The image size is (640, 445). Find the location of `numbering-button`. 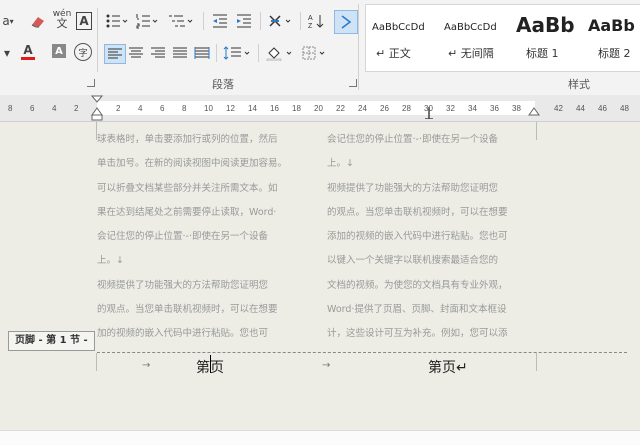

numbering-button is located at coordinates (147, 21).